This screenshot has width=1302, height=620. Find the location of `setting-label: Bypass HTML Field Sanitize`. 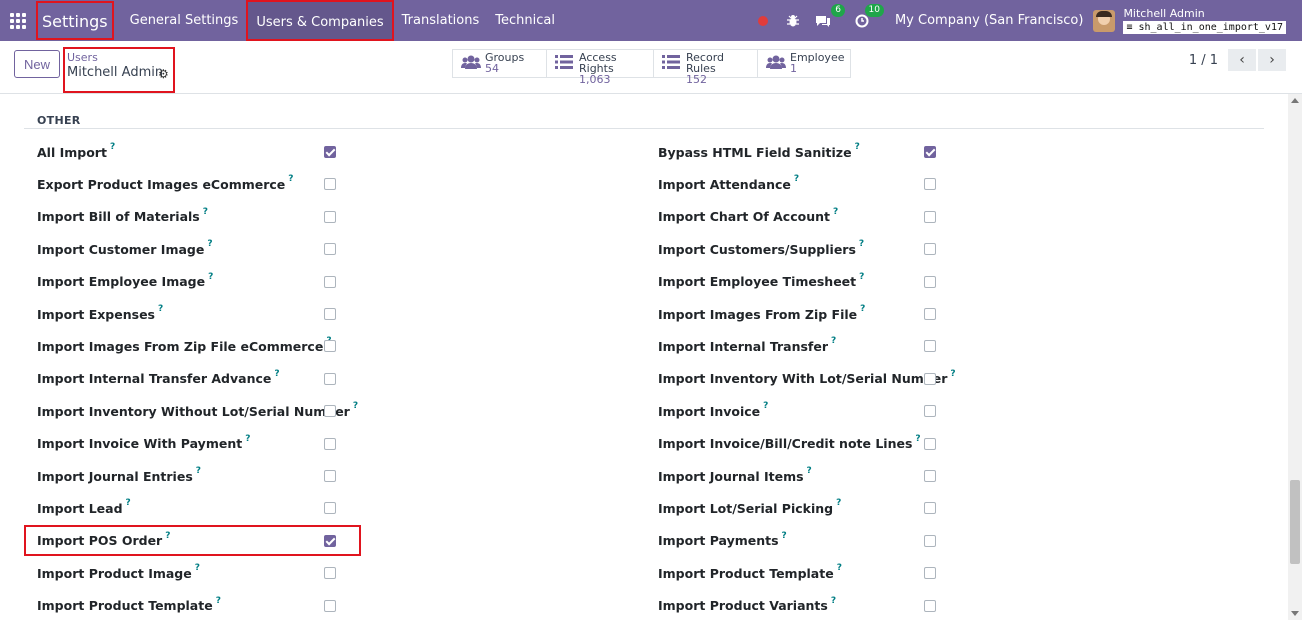

setting-label: Bypass HTML Field Sanitize is located at coordinates (755, 152).